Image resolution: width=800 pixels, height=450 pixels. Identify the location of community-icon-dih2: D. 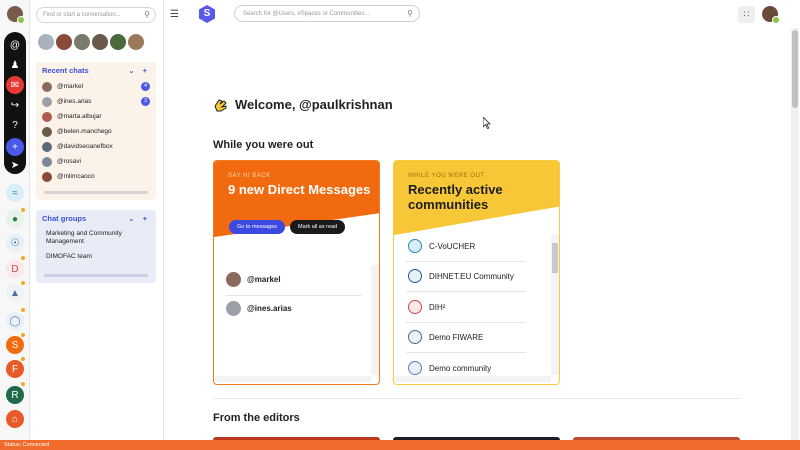
(15, 269).